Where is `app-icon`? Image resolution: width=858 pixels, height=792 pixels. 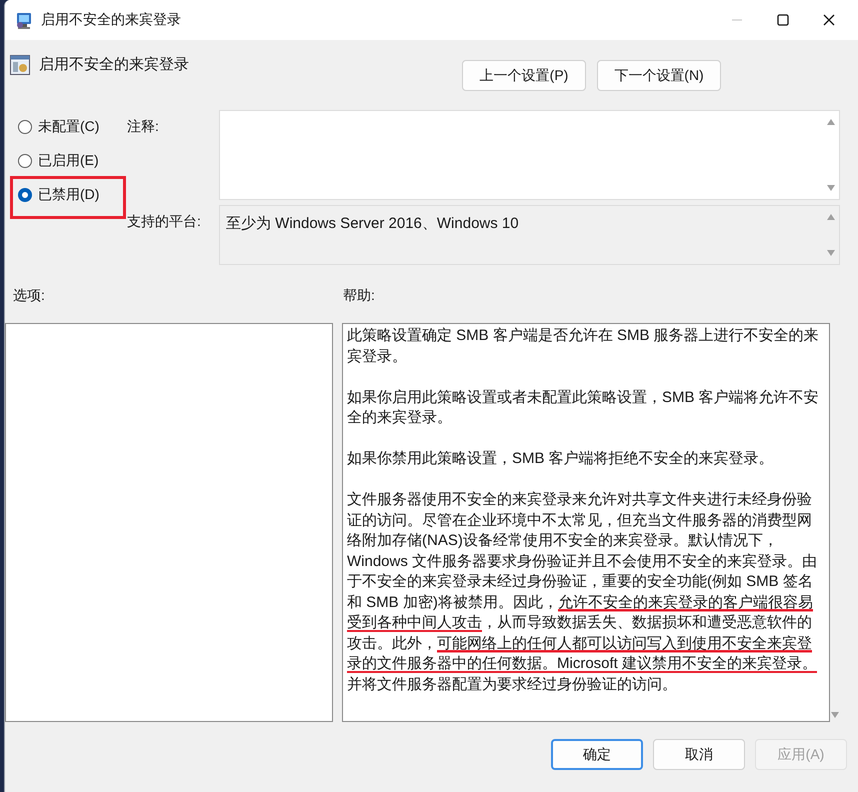
app-icon is located at coordinates (24, 20).